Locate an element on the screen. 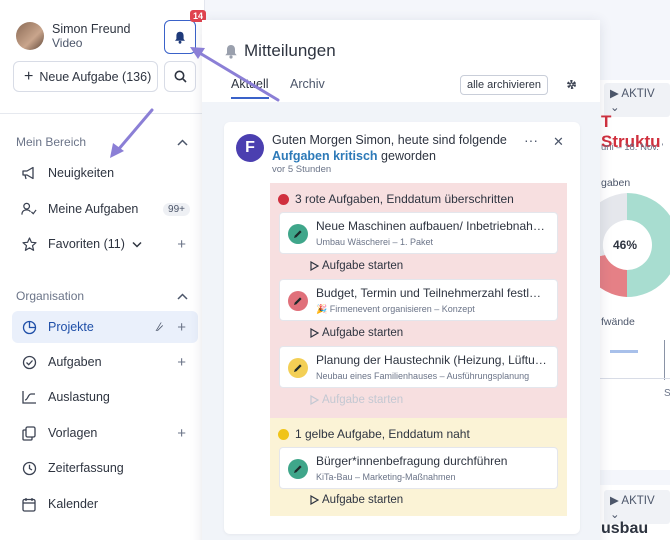 This screenshot has height=540, width=670. panel-title-text: Mitteilungen is located at coordinates (290, 50).